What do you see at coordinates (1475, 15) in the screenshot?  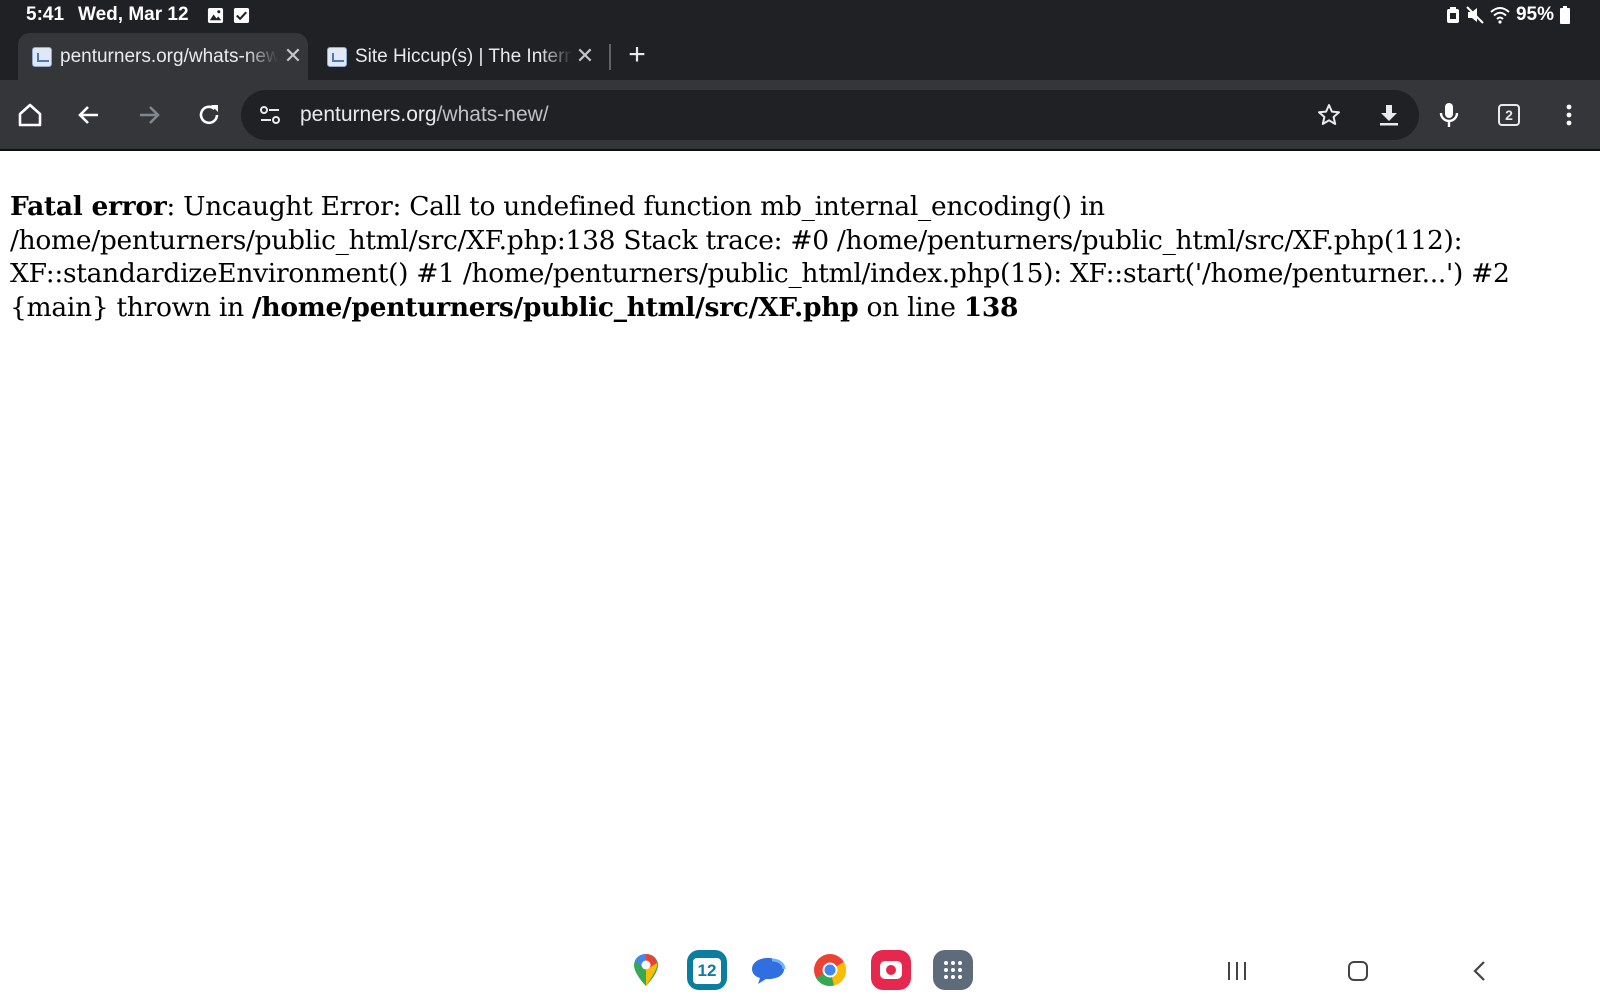 I see `mute-icon` at bounding box center [1475, 15].